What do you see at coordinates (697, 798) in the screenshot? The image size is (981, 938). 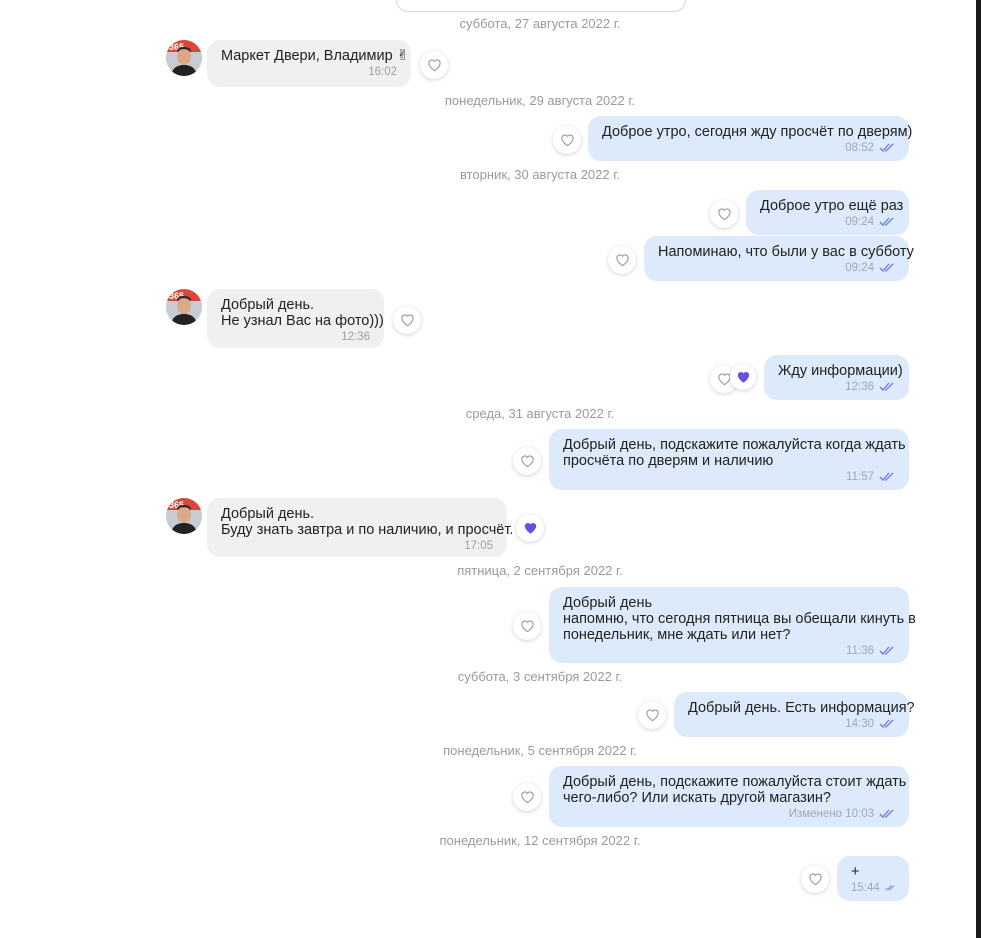 I see `message-text: чего-либо? Или искать другой магазин?` at bounding box center [697, 798].